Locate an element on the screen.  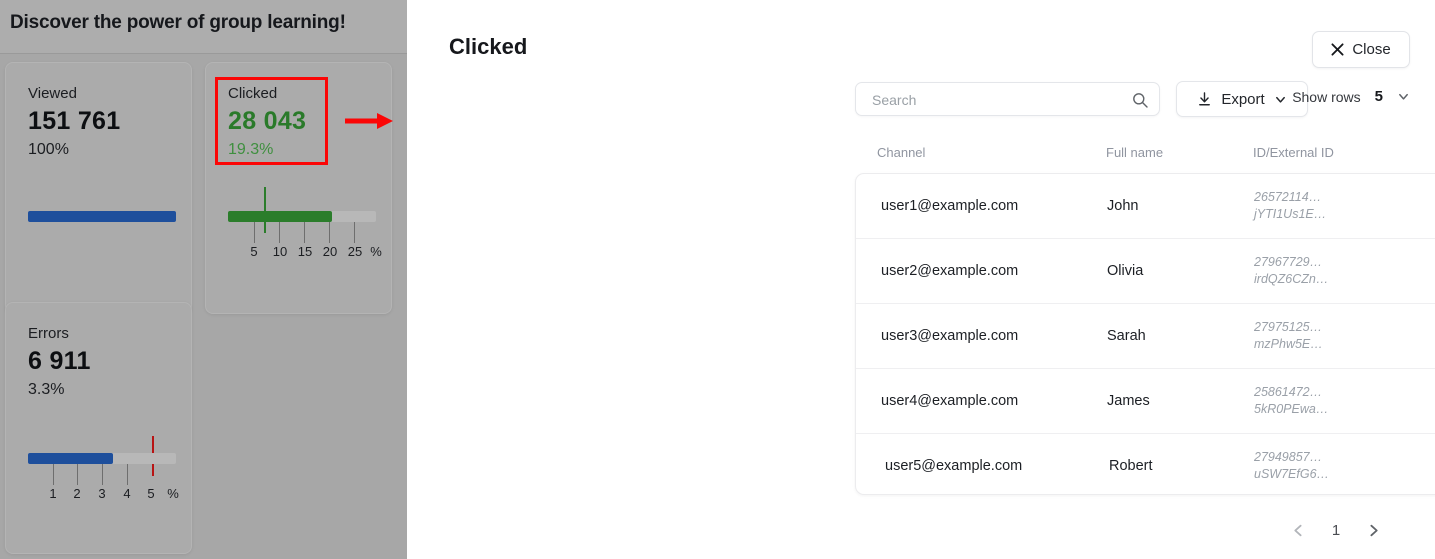
search-input is located at coordinates (999, 100).